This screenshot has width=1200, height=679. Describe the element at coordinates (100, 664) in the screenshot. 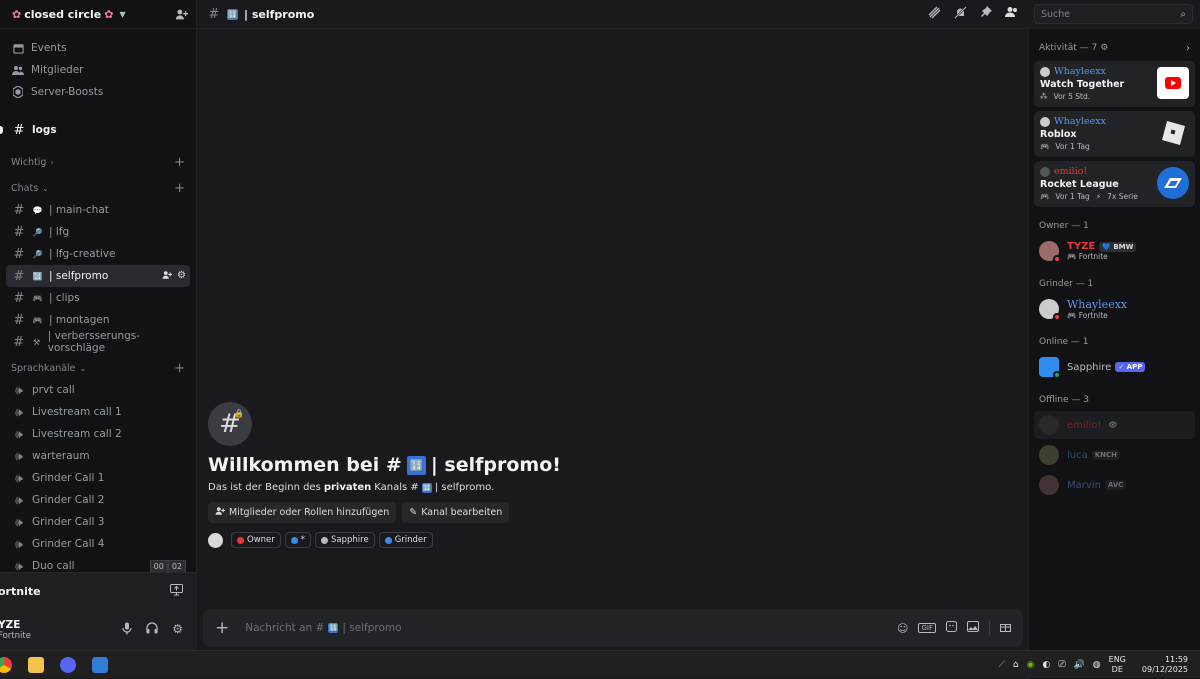

I see `fortnite-icon` at that location.